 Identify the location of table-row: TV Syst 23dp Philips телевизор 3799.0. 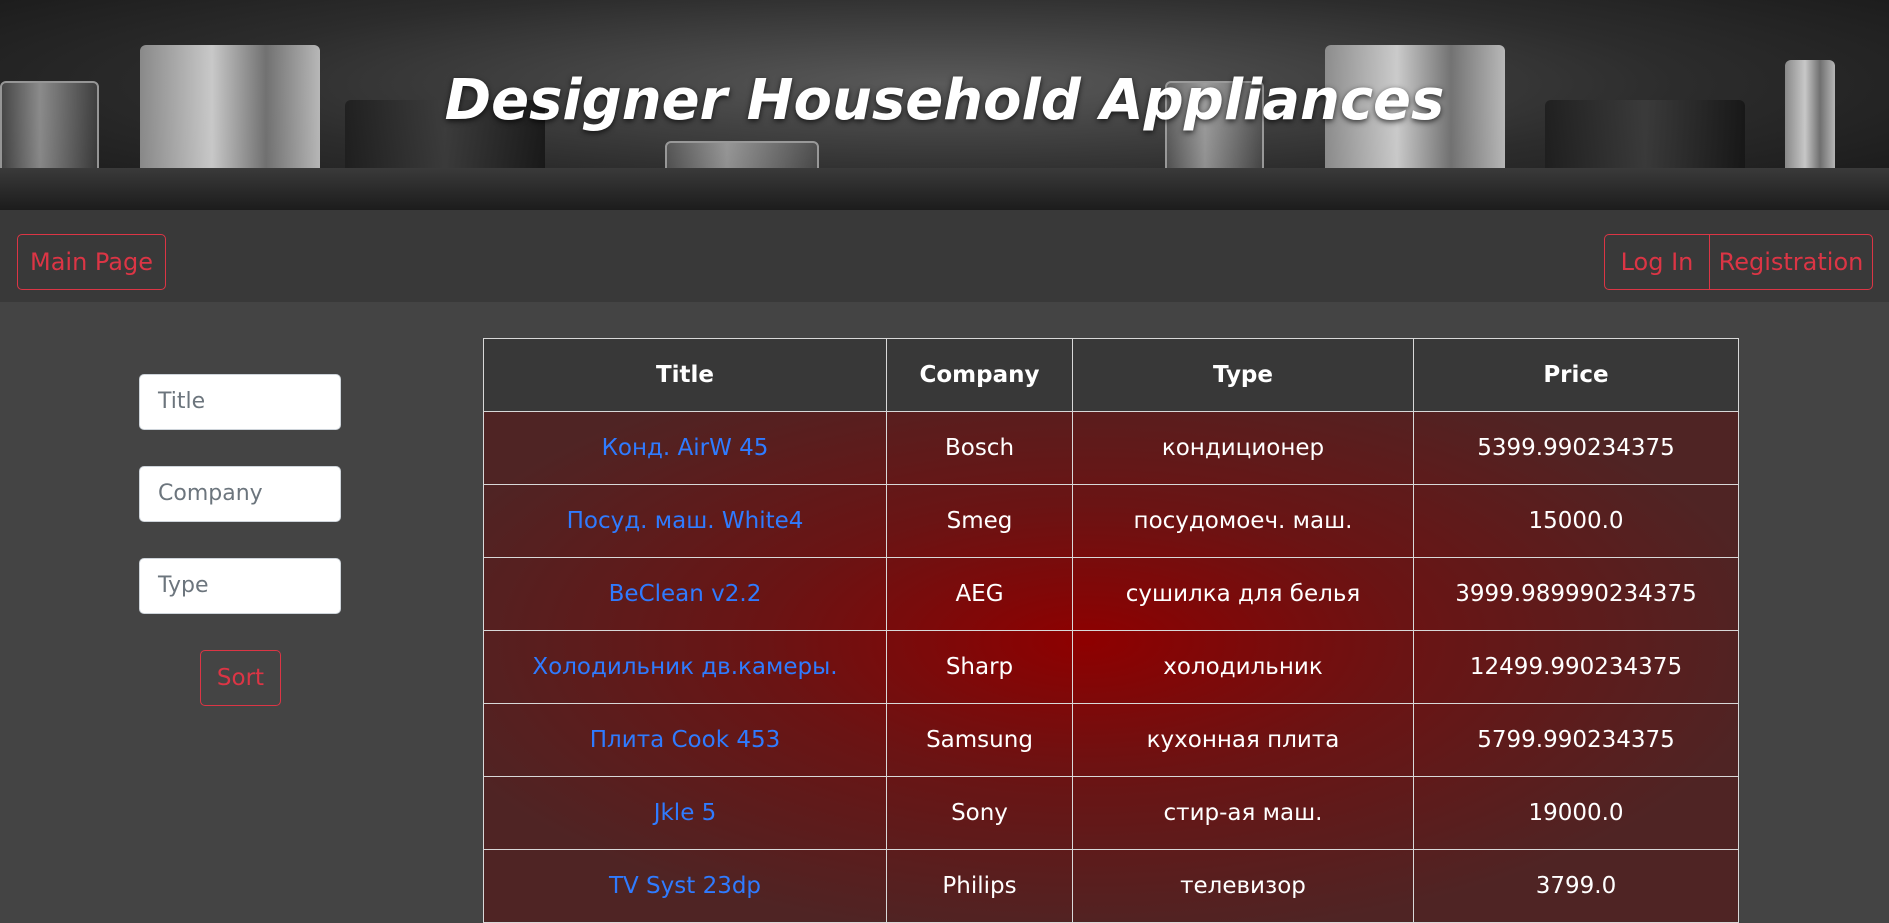
(1111, 886).